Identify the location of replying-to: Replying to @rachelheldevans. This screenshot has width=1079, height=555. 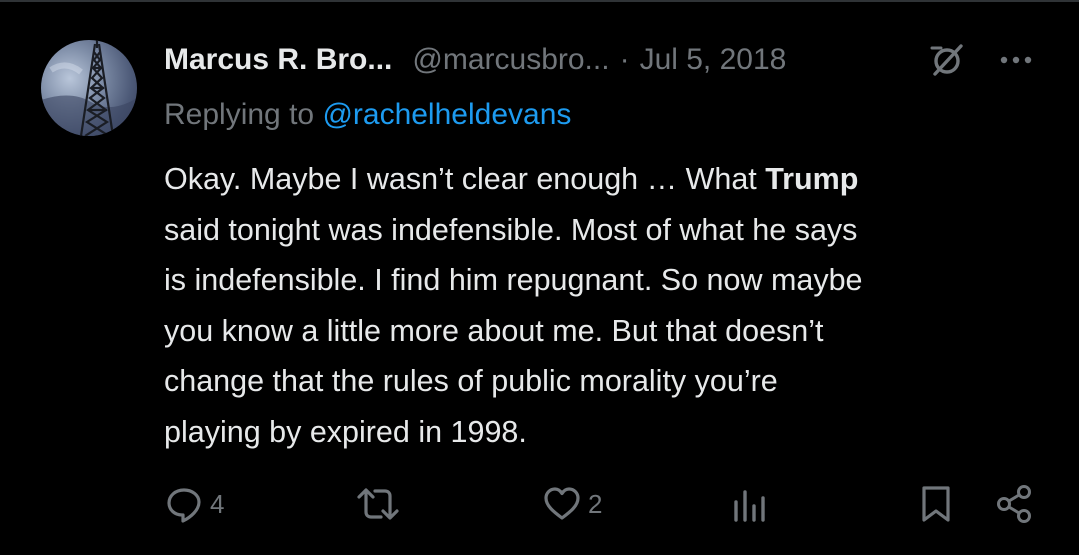
(367, 115).